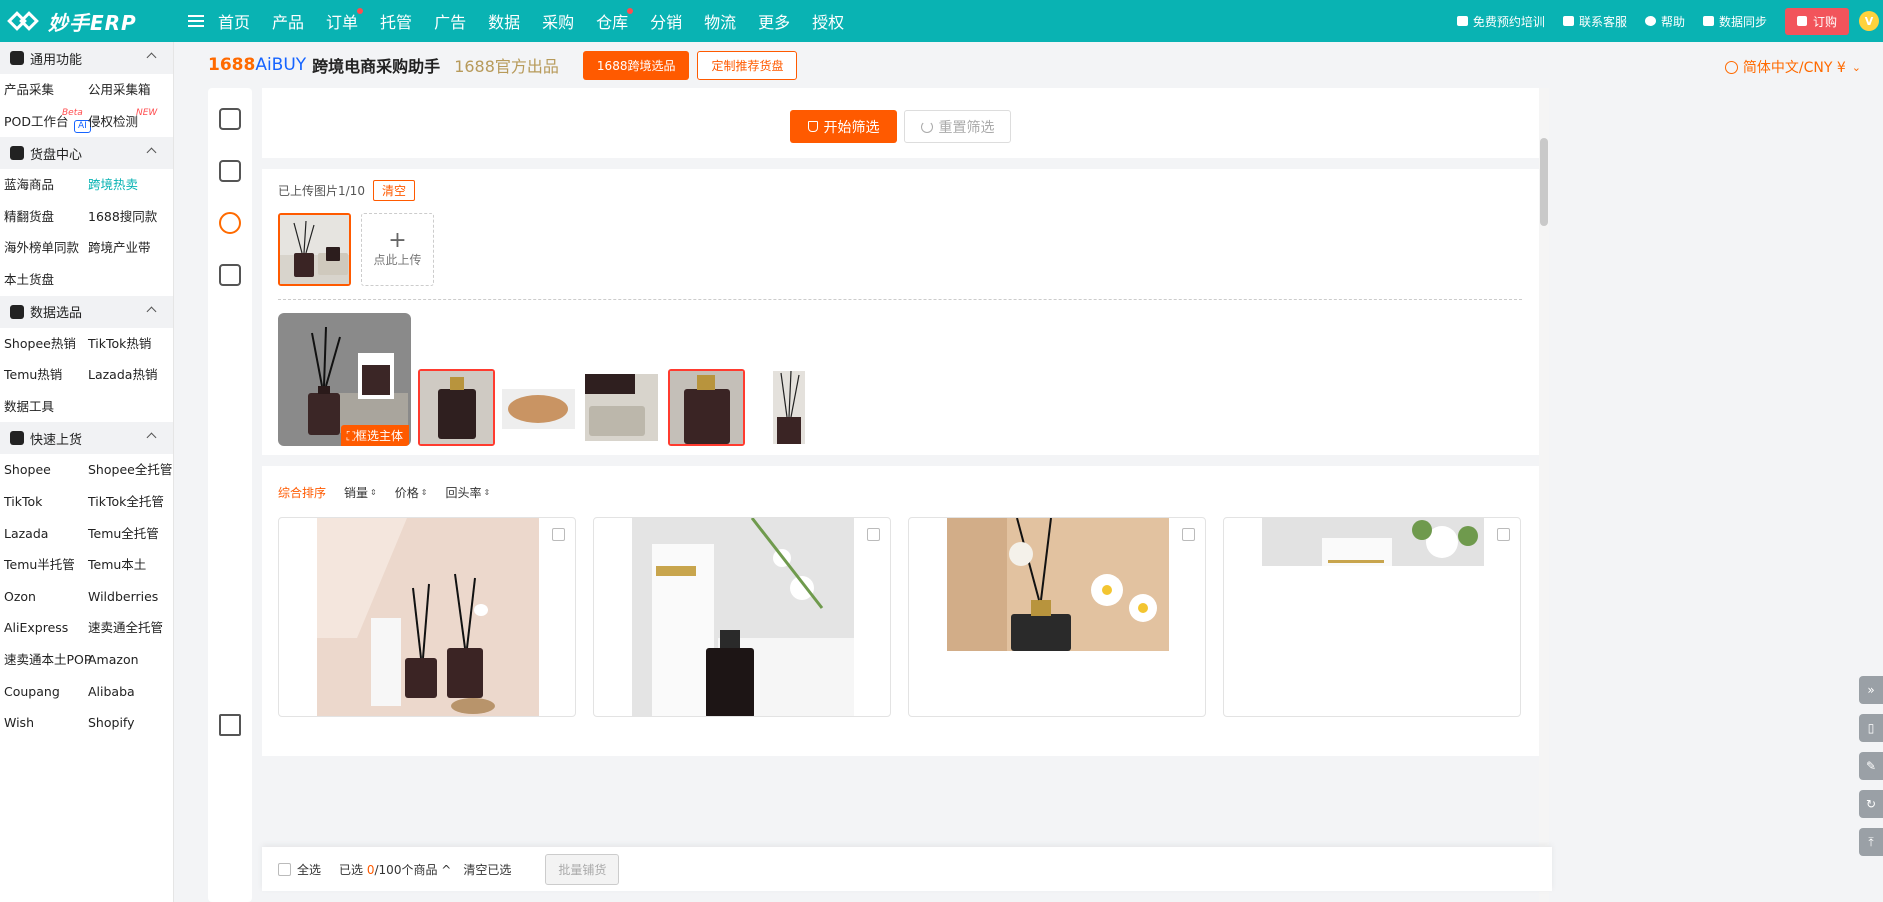  I want to click on sidebar-item: Amazon, so click(130, 660).